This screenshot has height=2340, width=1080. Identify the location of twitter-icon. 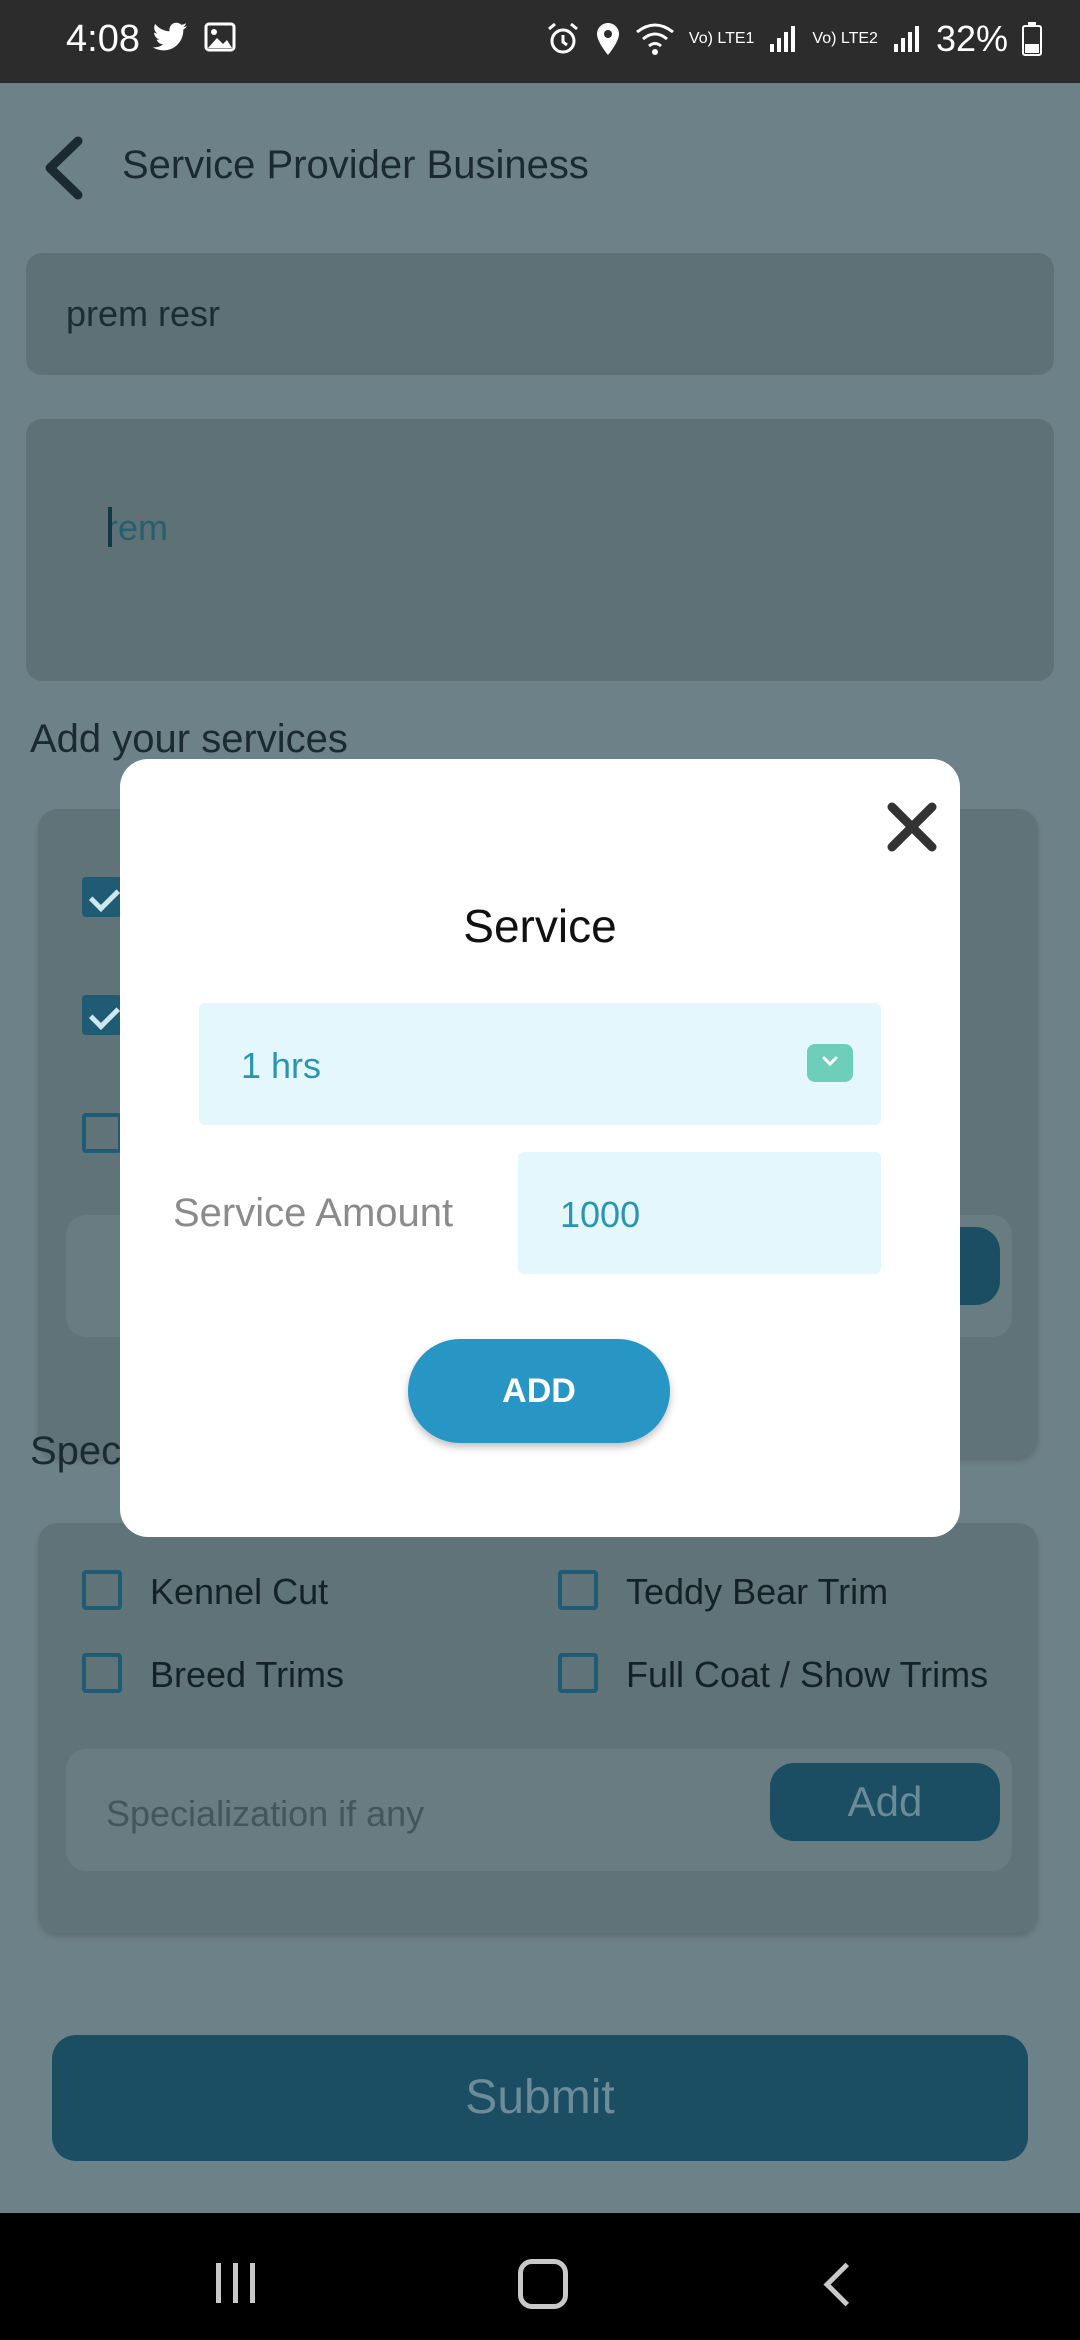
(169, 36).